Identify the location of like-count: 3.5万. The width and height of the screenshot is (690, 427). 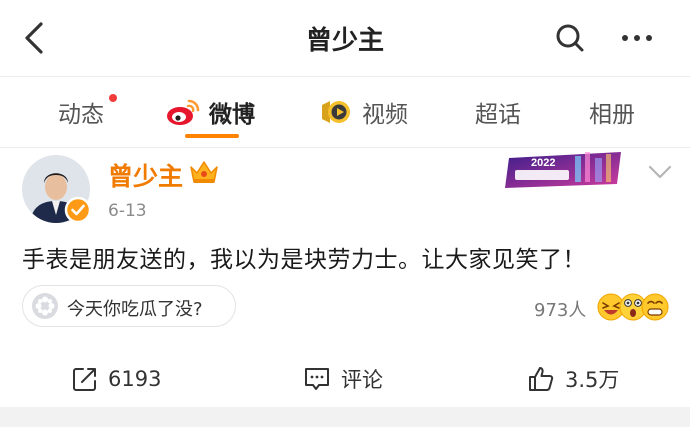
(592, 380).